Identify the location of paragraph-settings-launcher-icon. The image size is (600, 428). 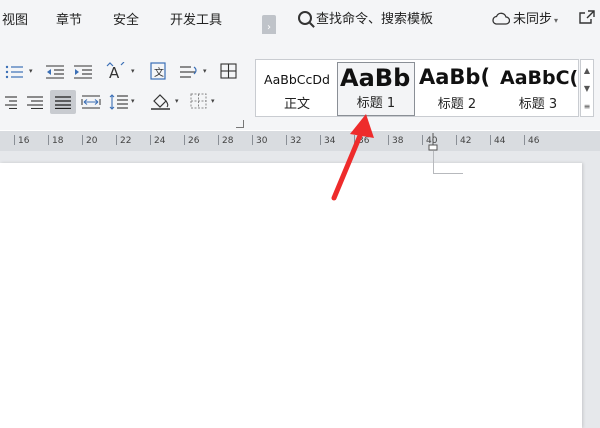
(240, 124).